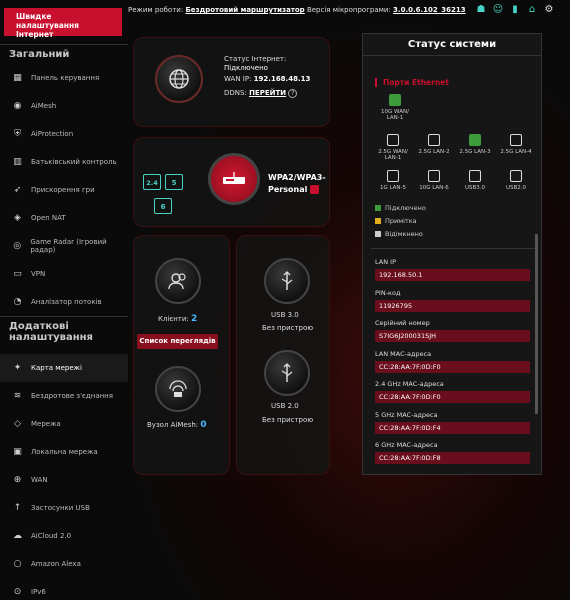  Describe the element at coordinates (17, 564) in the screenshot. I see `alexa-icon: ○` at that location.